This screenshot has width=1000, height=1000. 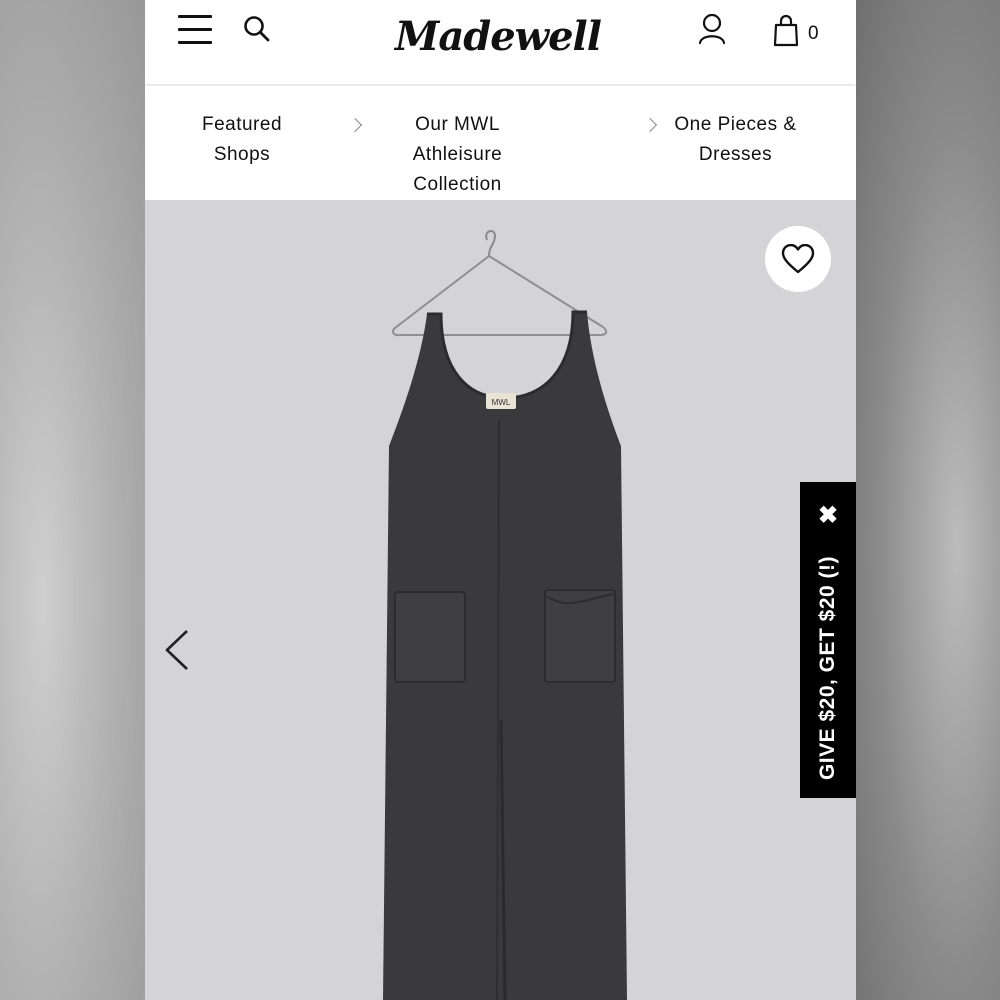 I want to click on menu-icon, so click(x=195, y=30).